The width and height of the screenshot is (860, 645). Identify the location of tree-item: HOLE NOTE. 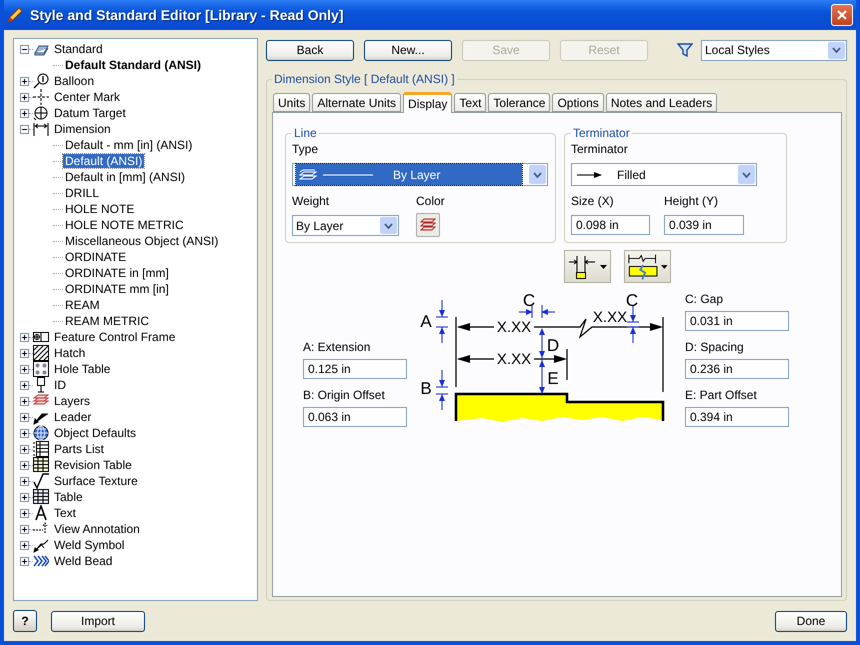
(99, 209).